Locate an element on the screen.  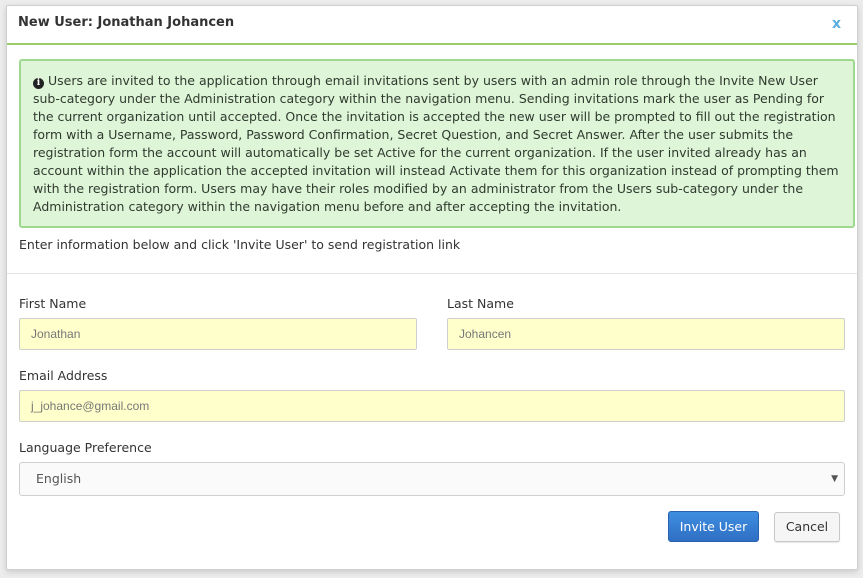
email-label: Email Address is located at coordinates (63, 375).